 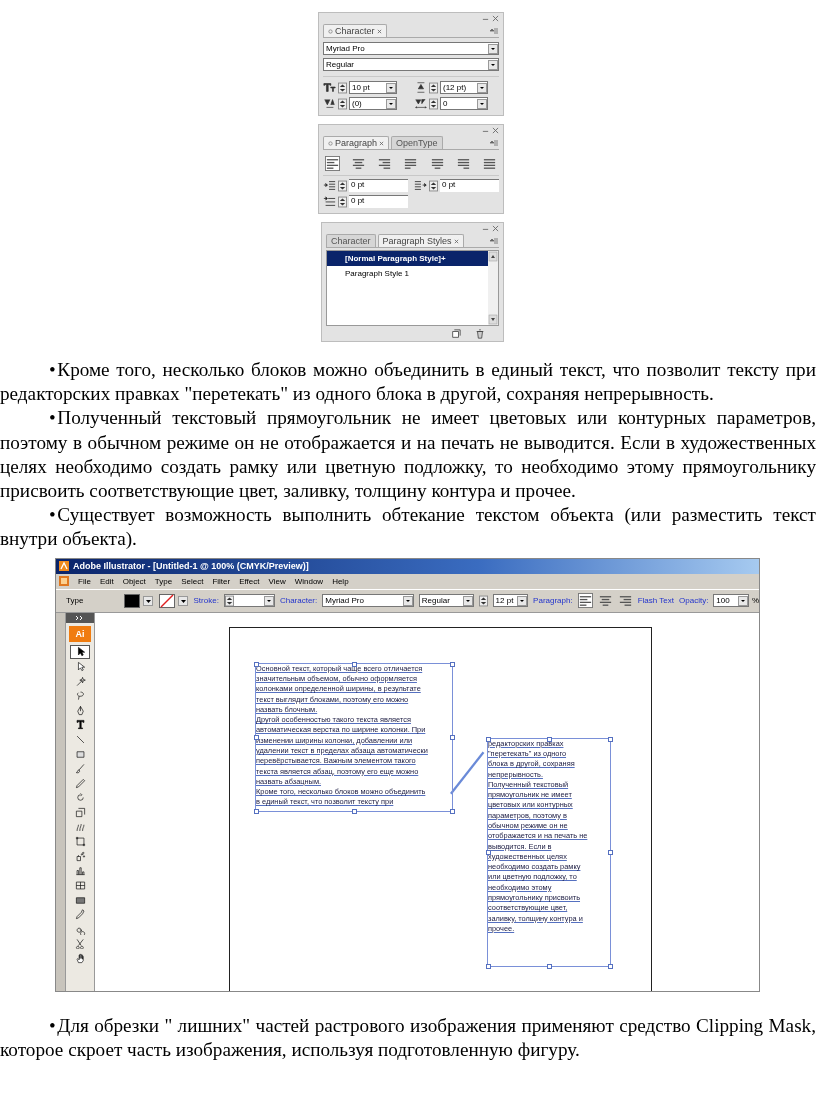 I want to click on new-style-icon, so click(x=456, y=334).